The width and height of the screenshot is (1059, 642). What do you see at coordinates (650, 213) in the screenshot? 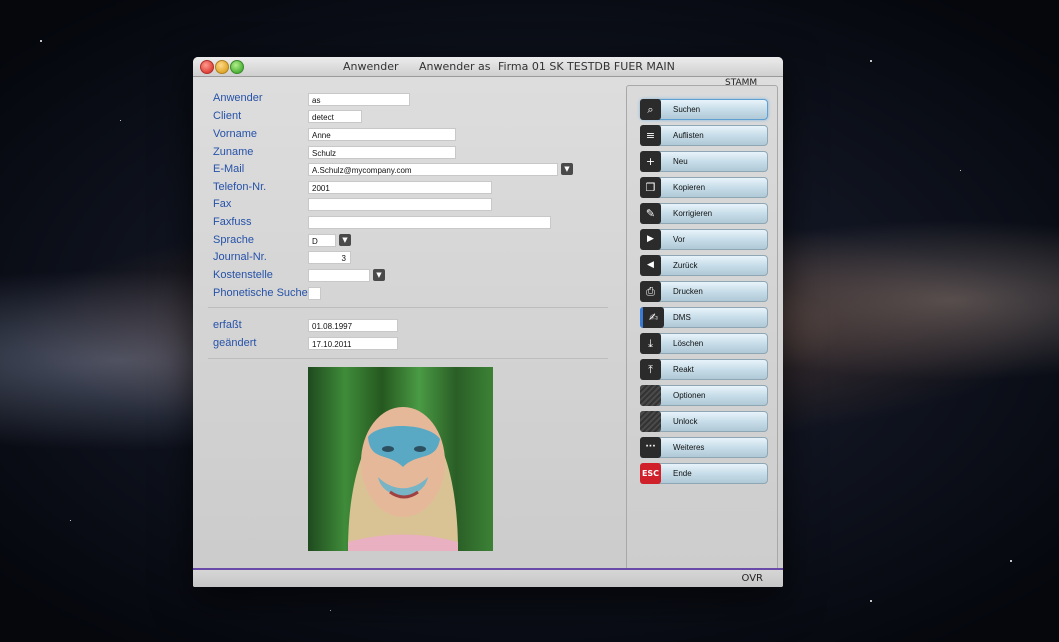
I see `pencil-icon: ✎` at bounding box center [650, 213].